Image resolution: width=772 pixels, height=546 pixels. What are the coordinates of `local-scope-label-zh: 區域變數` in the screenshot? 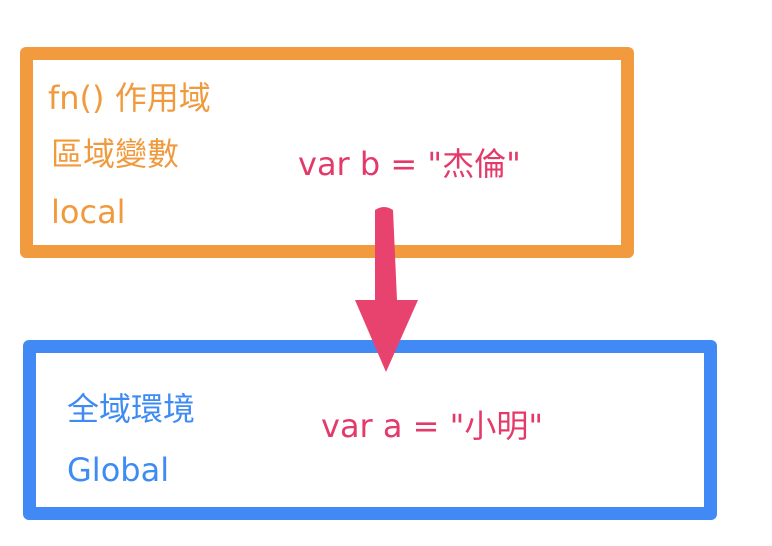 It's located at (115, 154).